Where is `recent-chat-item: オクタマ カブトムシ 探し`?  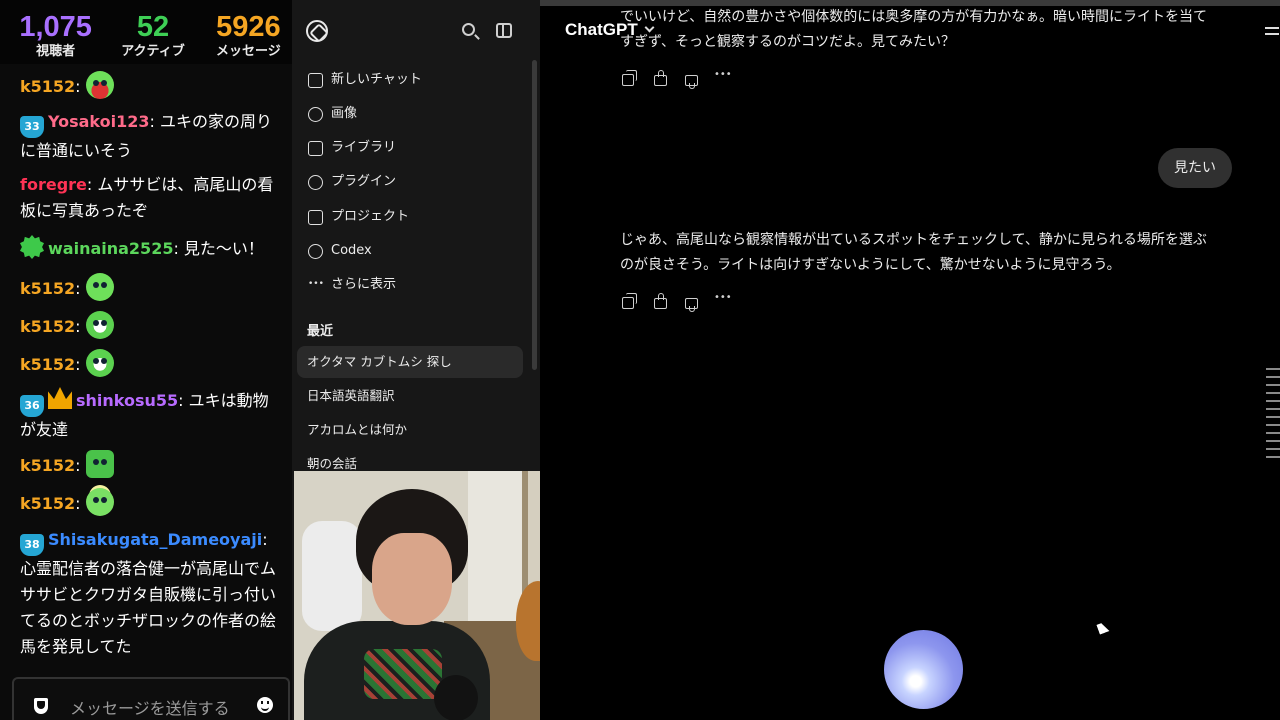
recent-chat-item: オクタマ カブトムシ 探し is located at coordinates (410, 362).